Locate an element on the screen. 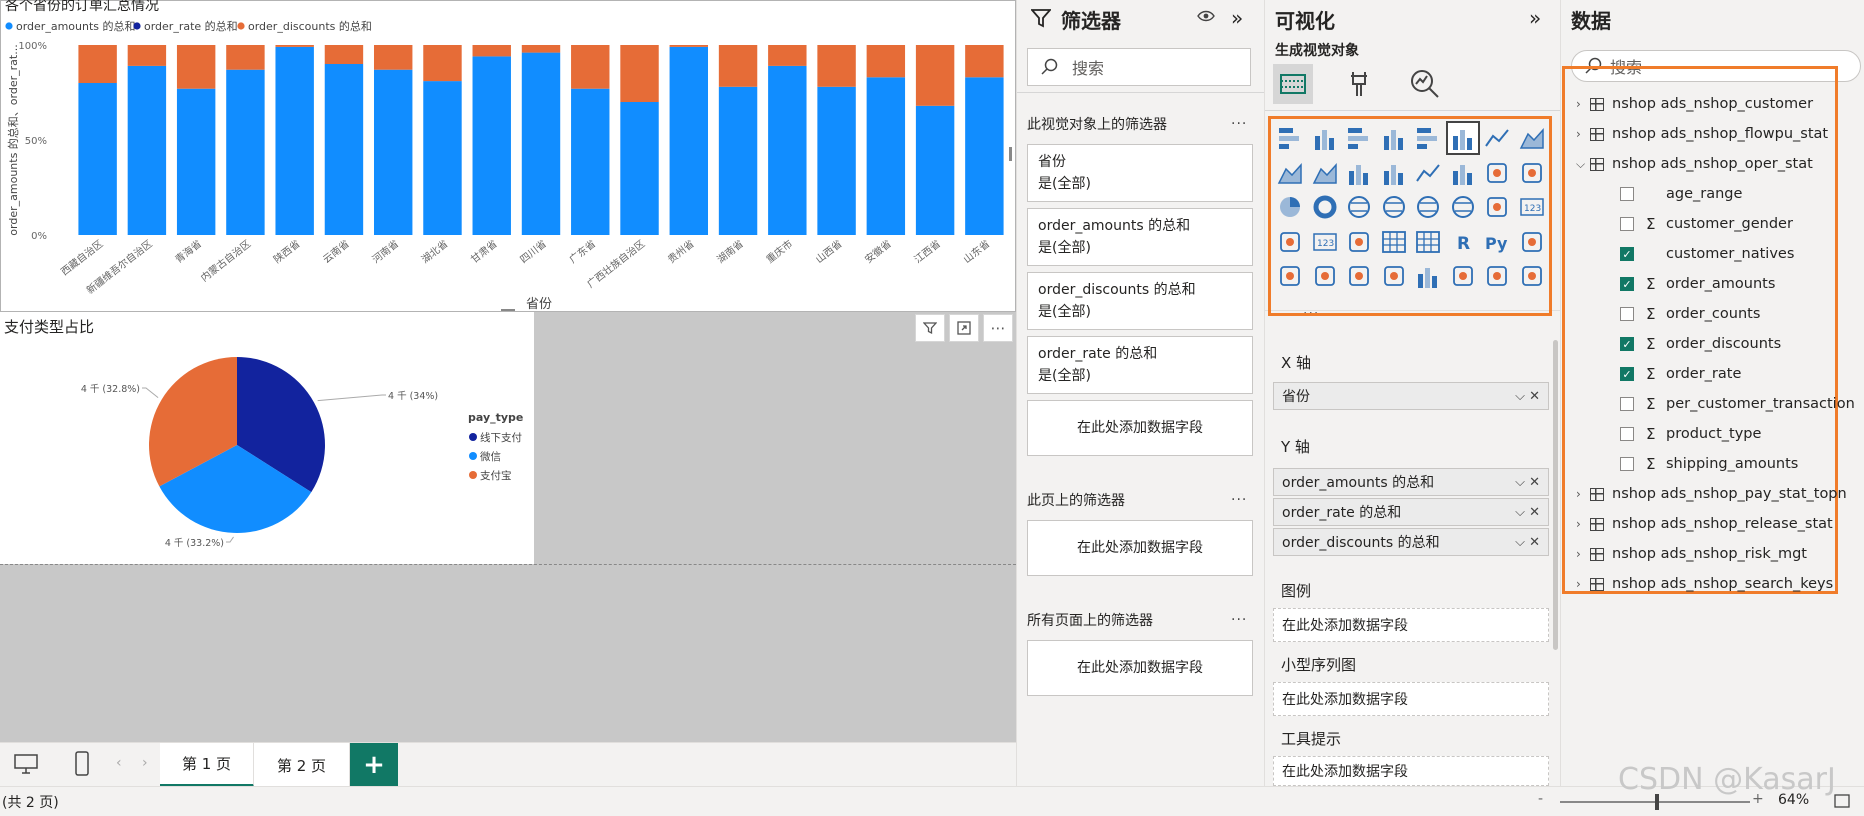 This screenshot has height=816, width=1864. line-clustered-column-icon is located at coordinates (1394, 173).